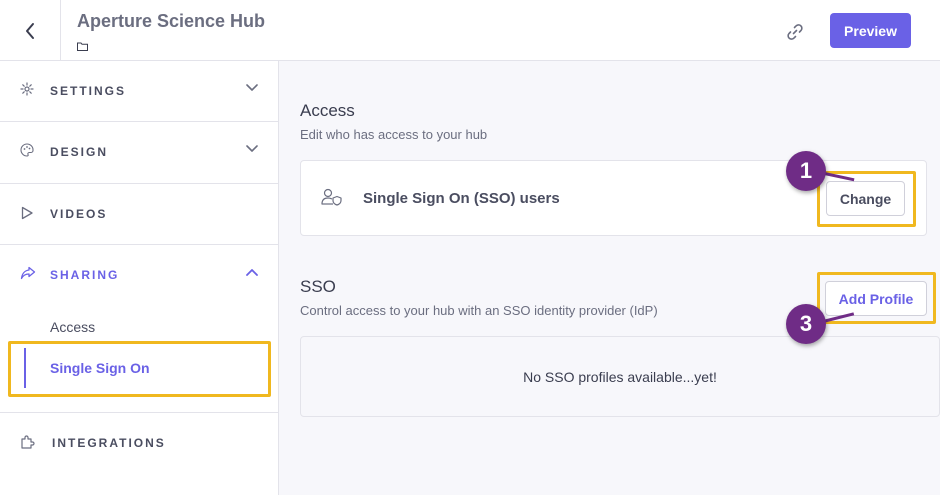  What do you see at coordinates (139, 329) in the screenshot?
I see `sidebar-item-sharing: SHARING` at bounding box center [139, 329].